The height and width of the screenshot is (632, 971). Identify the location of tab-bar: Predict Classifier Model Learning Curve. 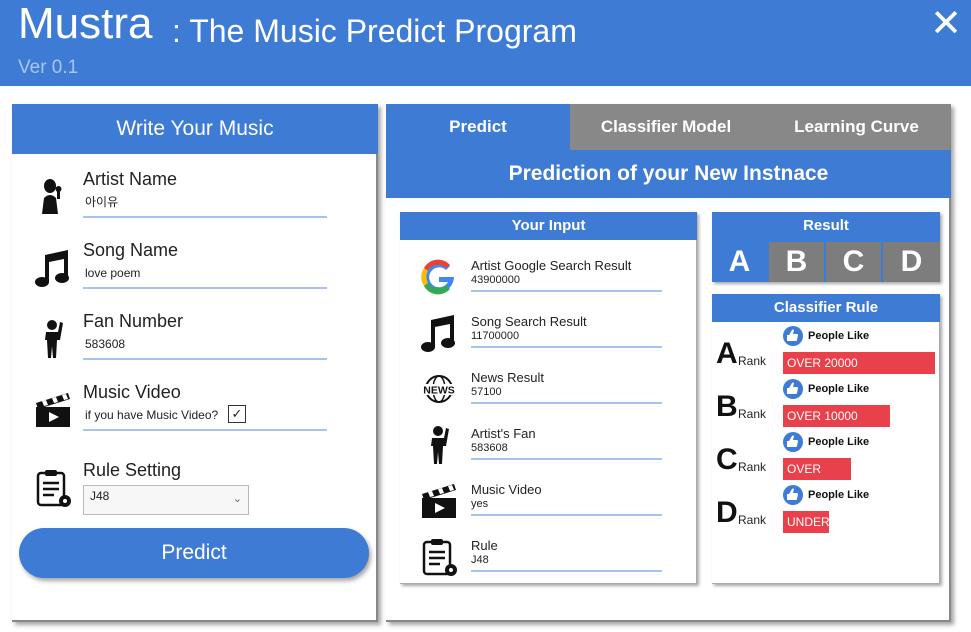
(668, 127).